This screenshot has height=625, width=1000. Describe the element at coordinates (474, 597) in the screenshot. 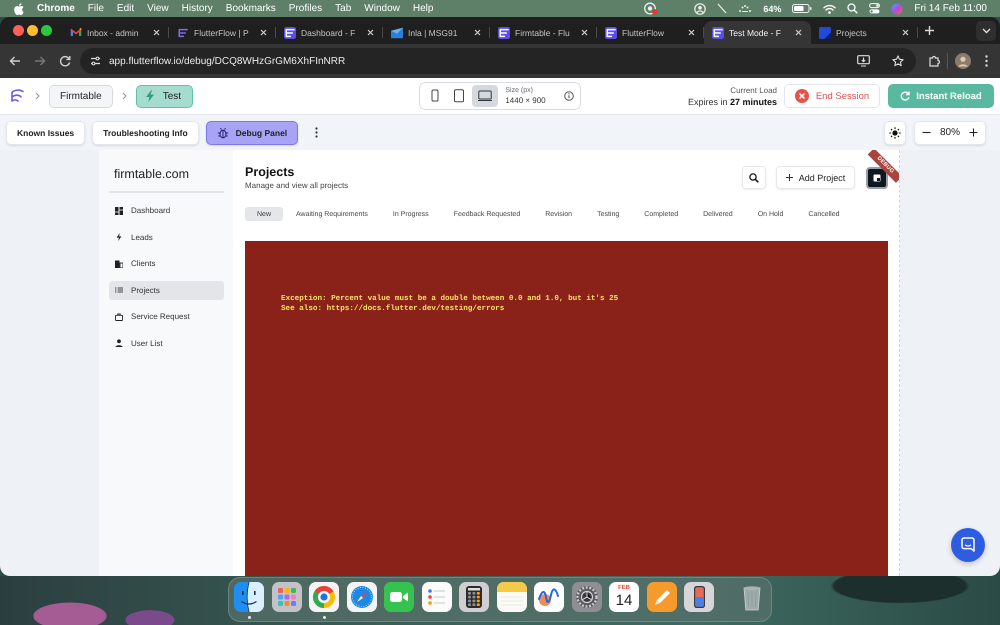

I see `calculator-icon` at that location.